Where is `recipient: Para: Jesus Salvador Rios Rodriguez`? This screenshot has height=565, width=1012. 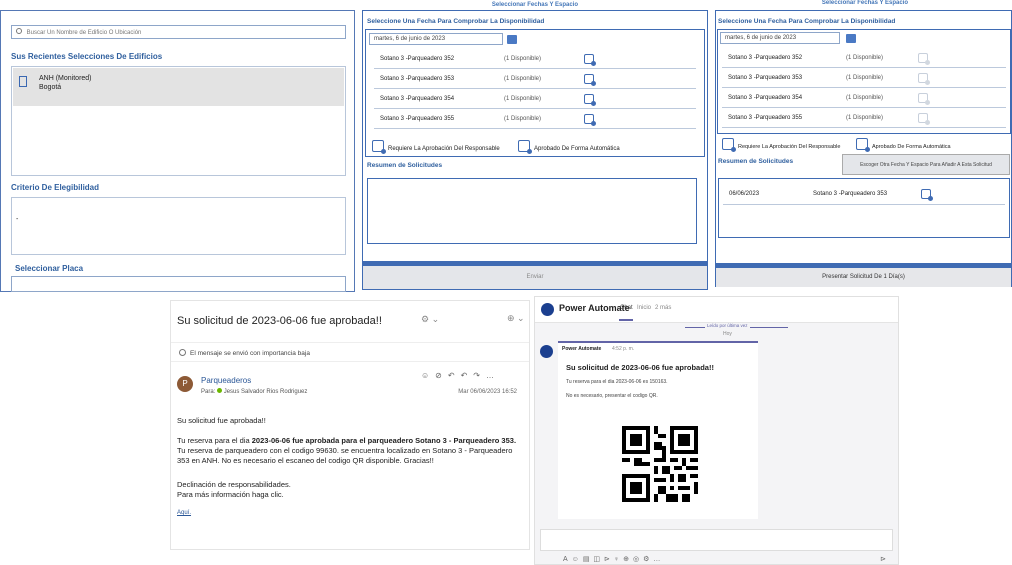 recipient: Para: Jesus Salvador Rios Rodriguez is located at coordinates (254, 391).